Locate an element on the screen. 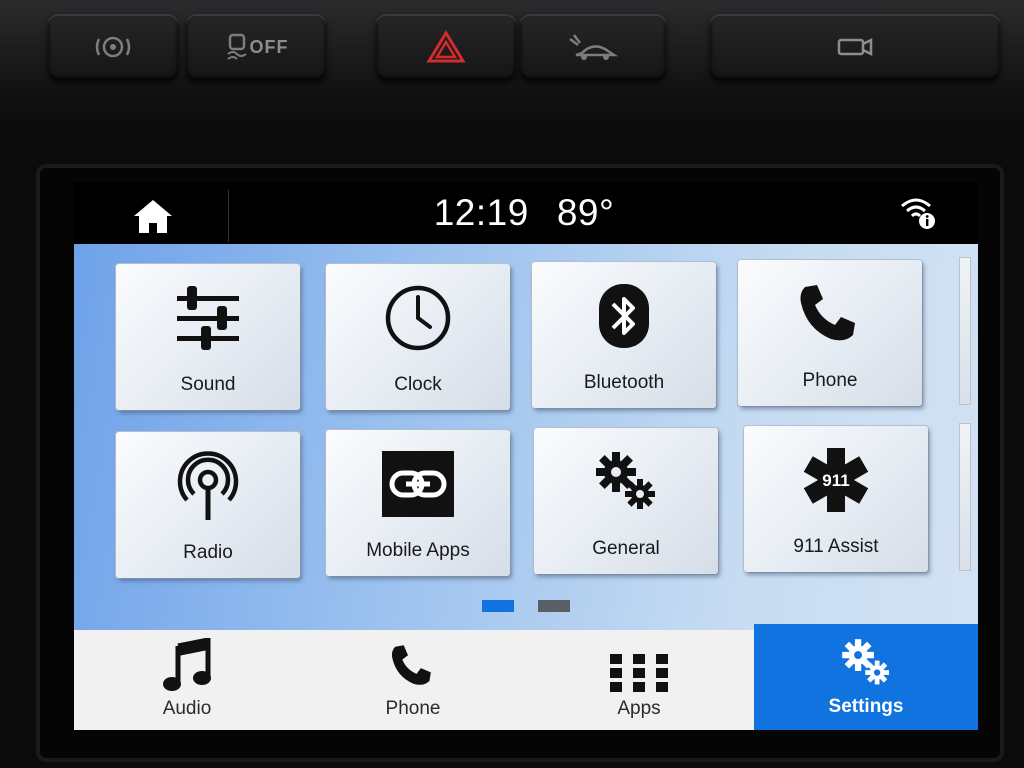 The image size is (1024, 768). parking-assist-icon is located at coordinates (594, 47).